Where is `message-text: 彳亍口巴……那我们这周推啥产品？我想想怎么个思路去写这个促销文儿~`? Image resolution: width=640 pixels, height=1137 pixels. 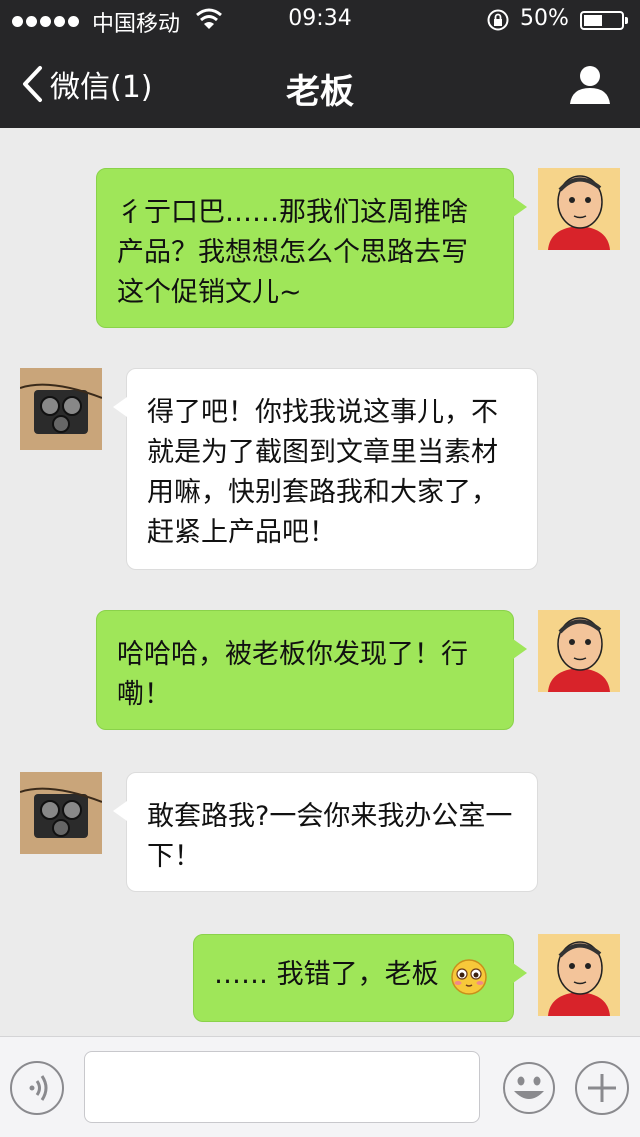 message-text: 彳亍口巴……那我们这周推啥产品？我想想怎么个思路去写这个促销文儿~ is located at coordinates (292, 252).